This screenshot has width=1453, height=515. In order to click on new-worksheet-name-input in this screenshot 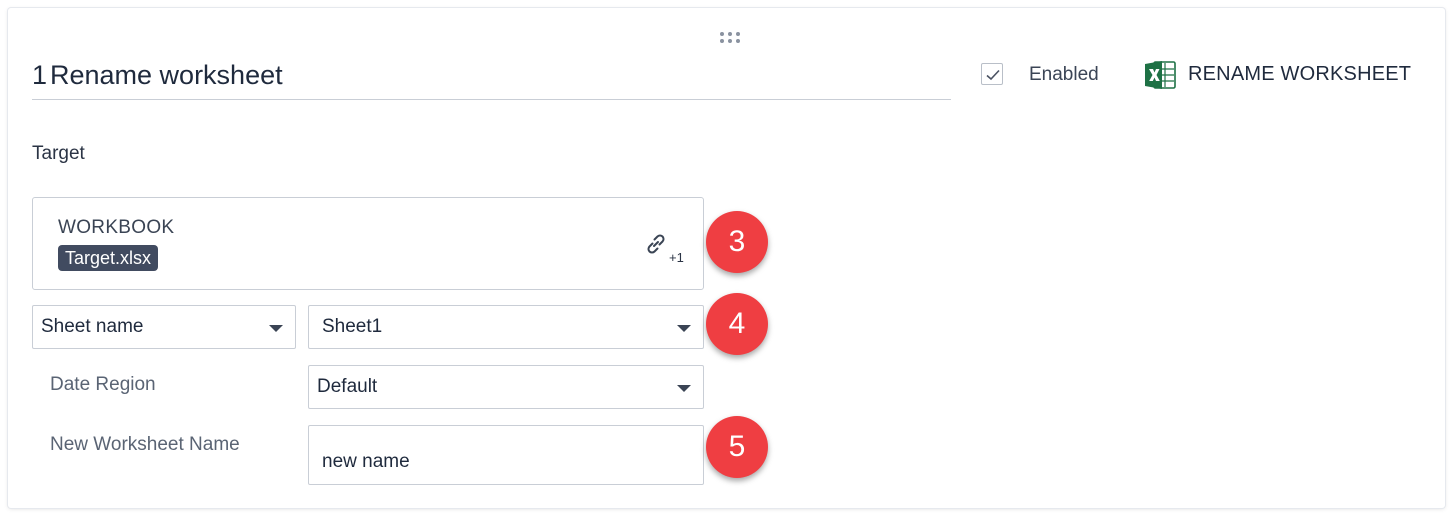, I will do `click(506, 455)`.